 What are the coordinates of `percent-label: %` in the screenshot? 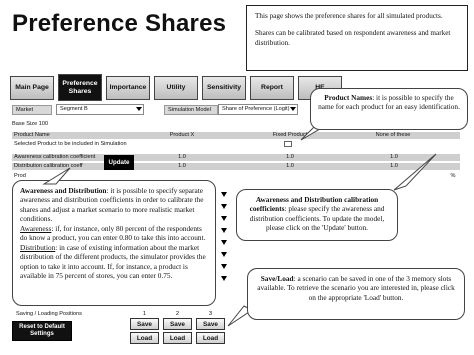 It's located at (453, 176).